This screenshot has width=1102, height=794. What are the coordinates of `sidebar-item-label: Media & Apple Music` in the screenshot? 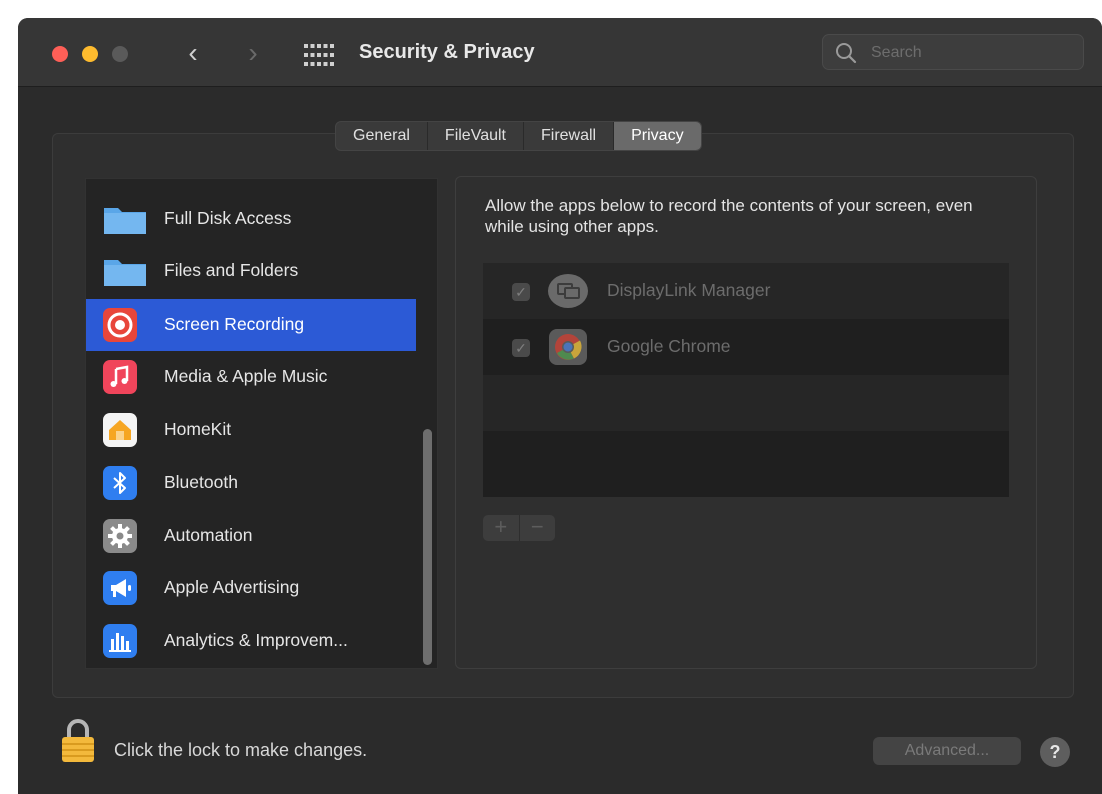 It's located at (246, 376).